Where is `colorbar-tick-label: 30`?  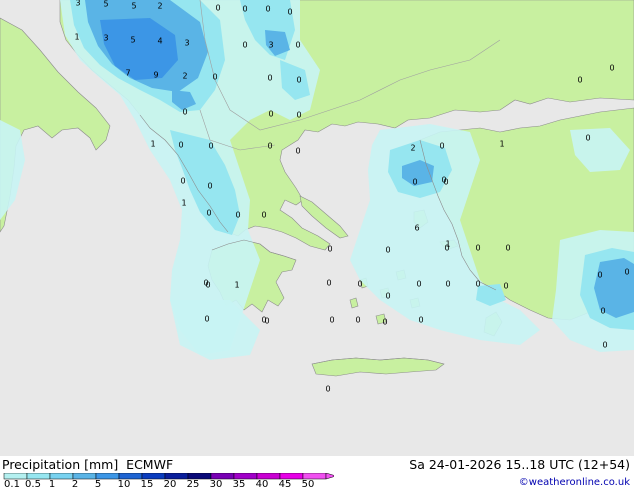
colorbar-tick-label: 30 is located at coordinates (216, 484).